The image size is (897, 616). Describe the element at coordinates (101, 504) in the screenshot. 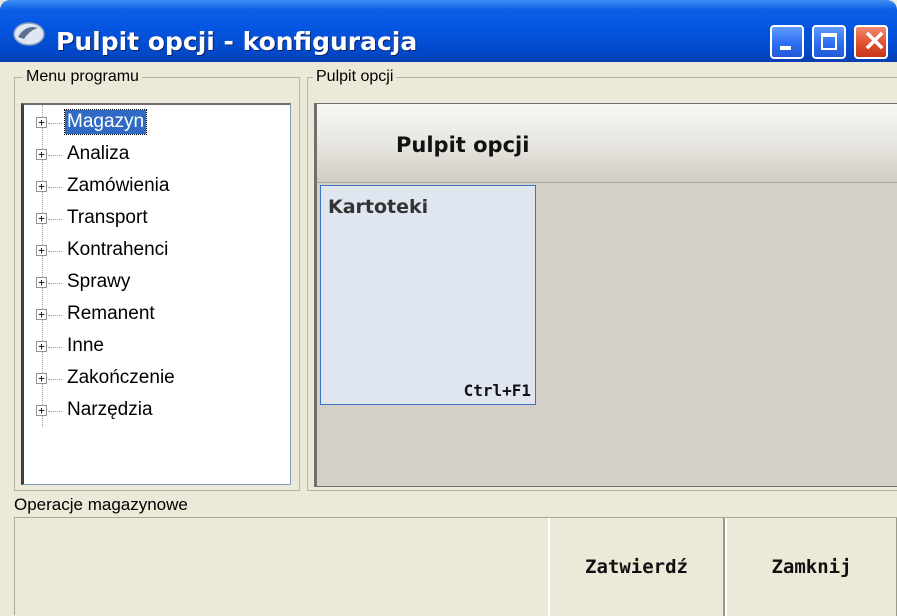

I see `status-text: Operacje magazynowe` at that location.